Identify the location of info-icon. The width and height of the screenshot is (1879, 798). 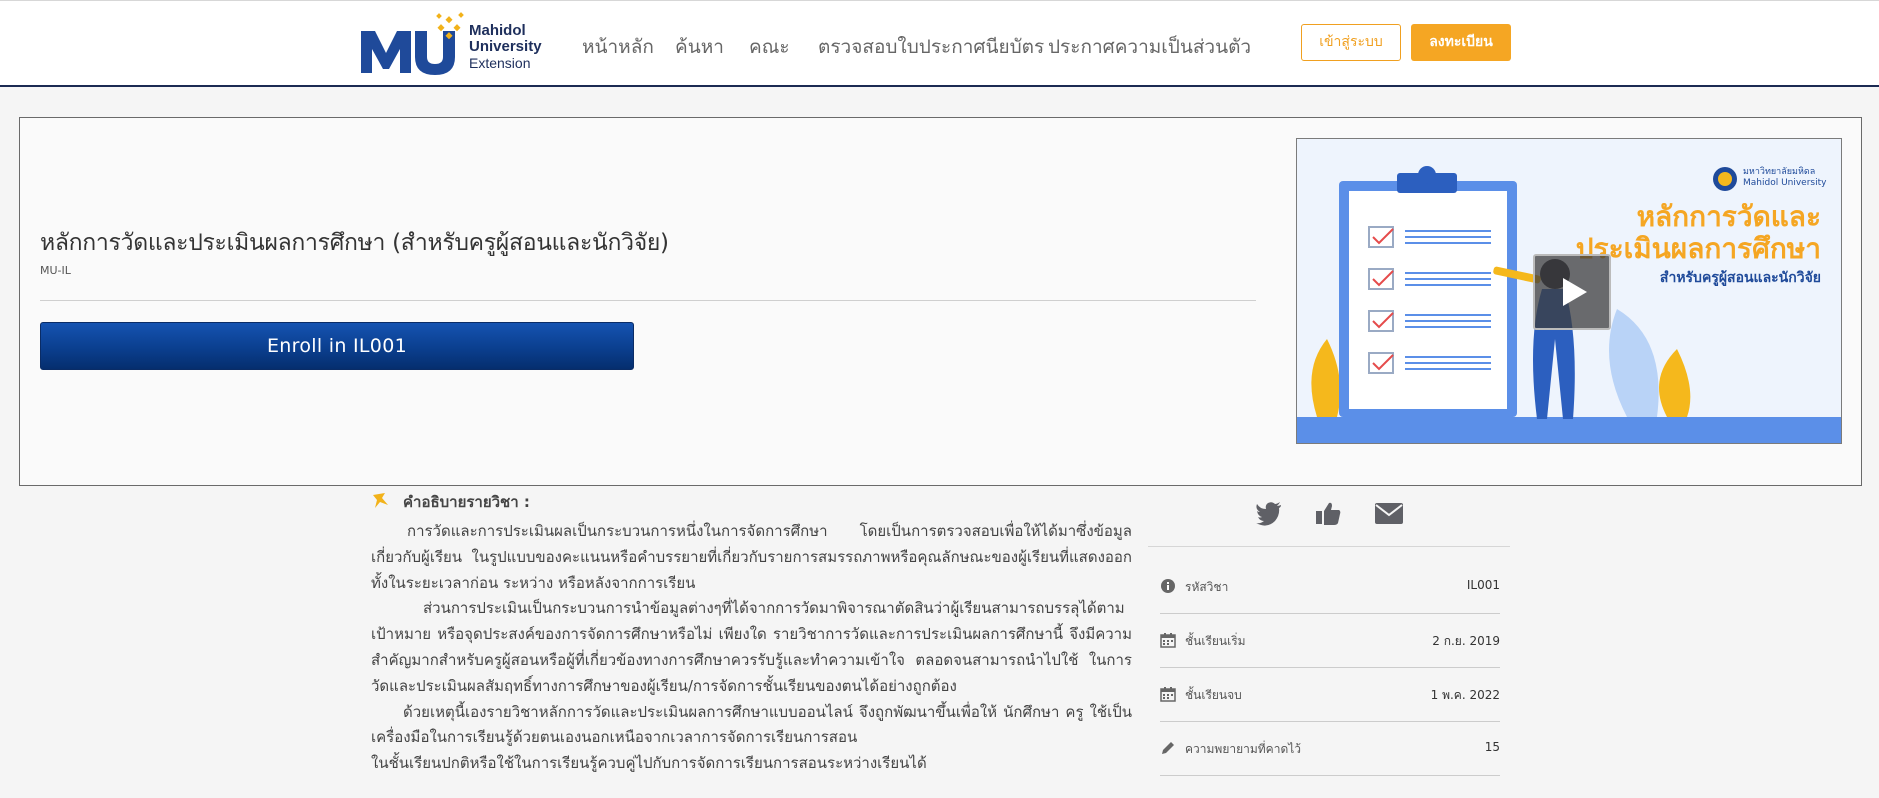
(1168, 586).